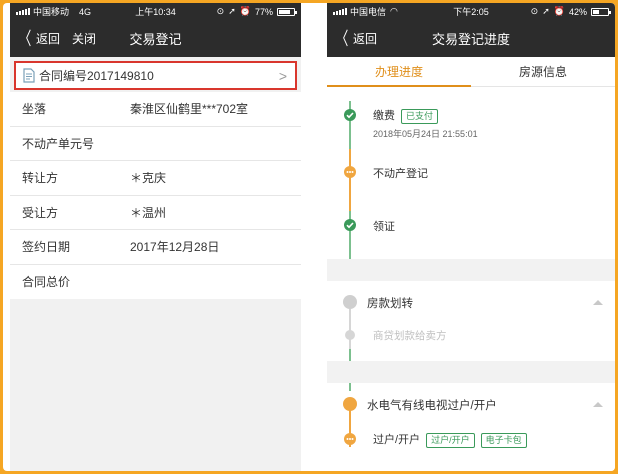 Image resolution: width=618 pixels, height=474 pixels. Describe the element at coordinates (432, 406) in the screenshot. I see `section-utility-title: 水电气有线电视过户/开户` at that location.